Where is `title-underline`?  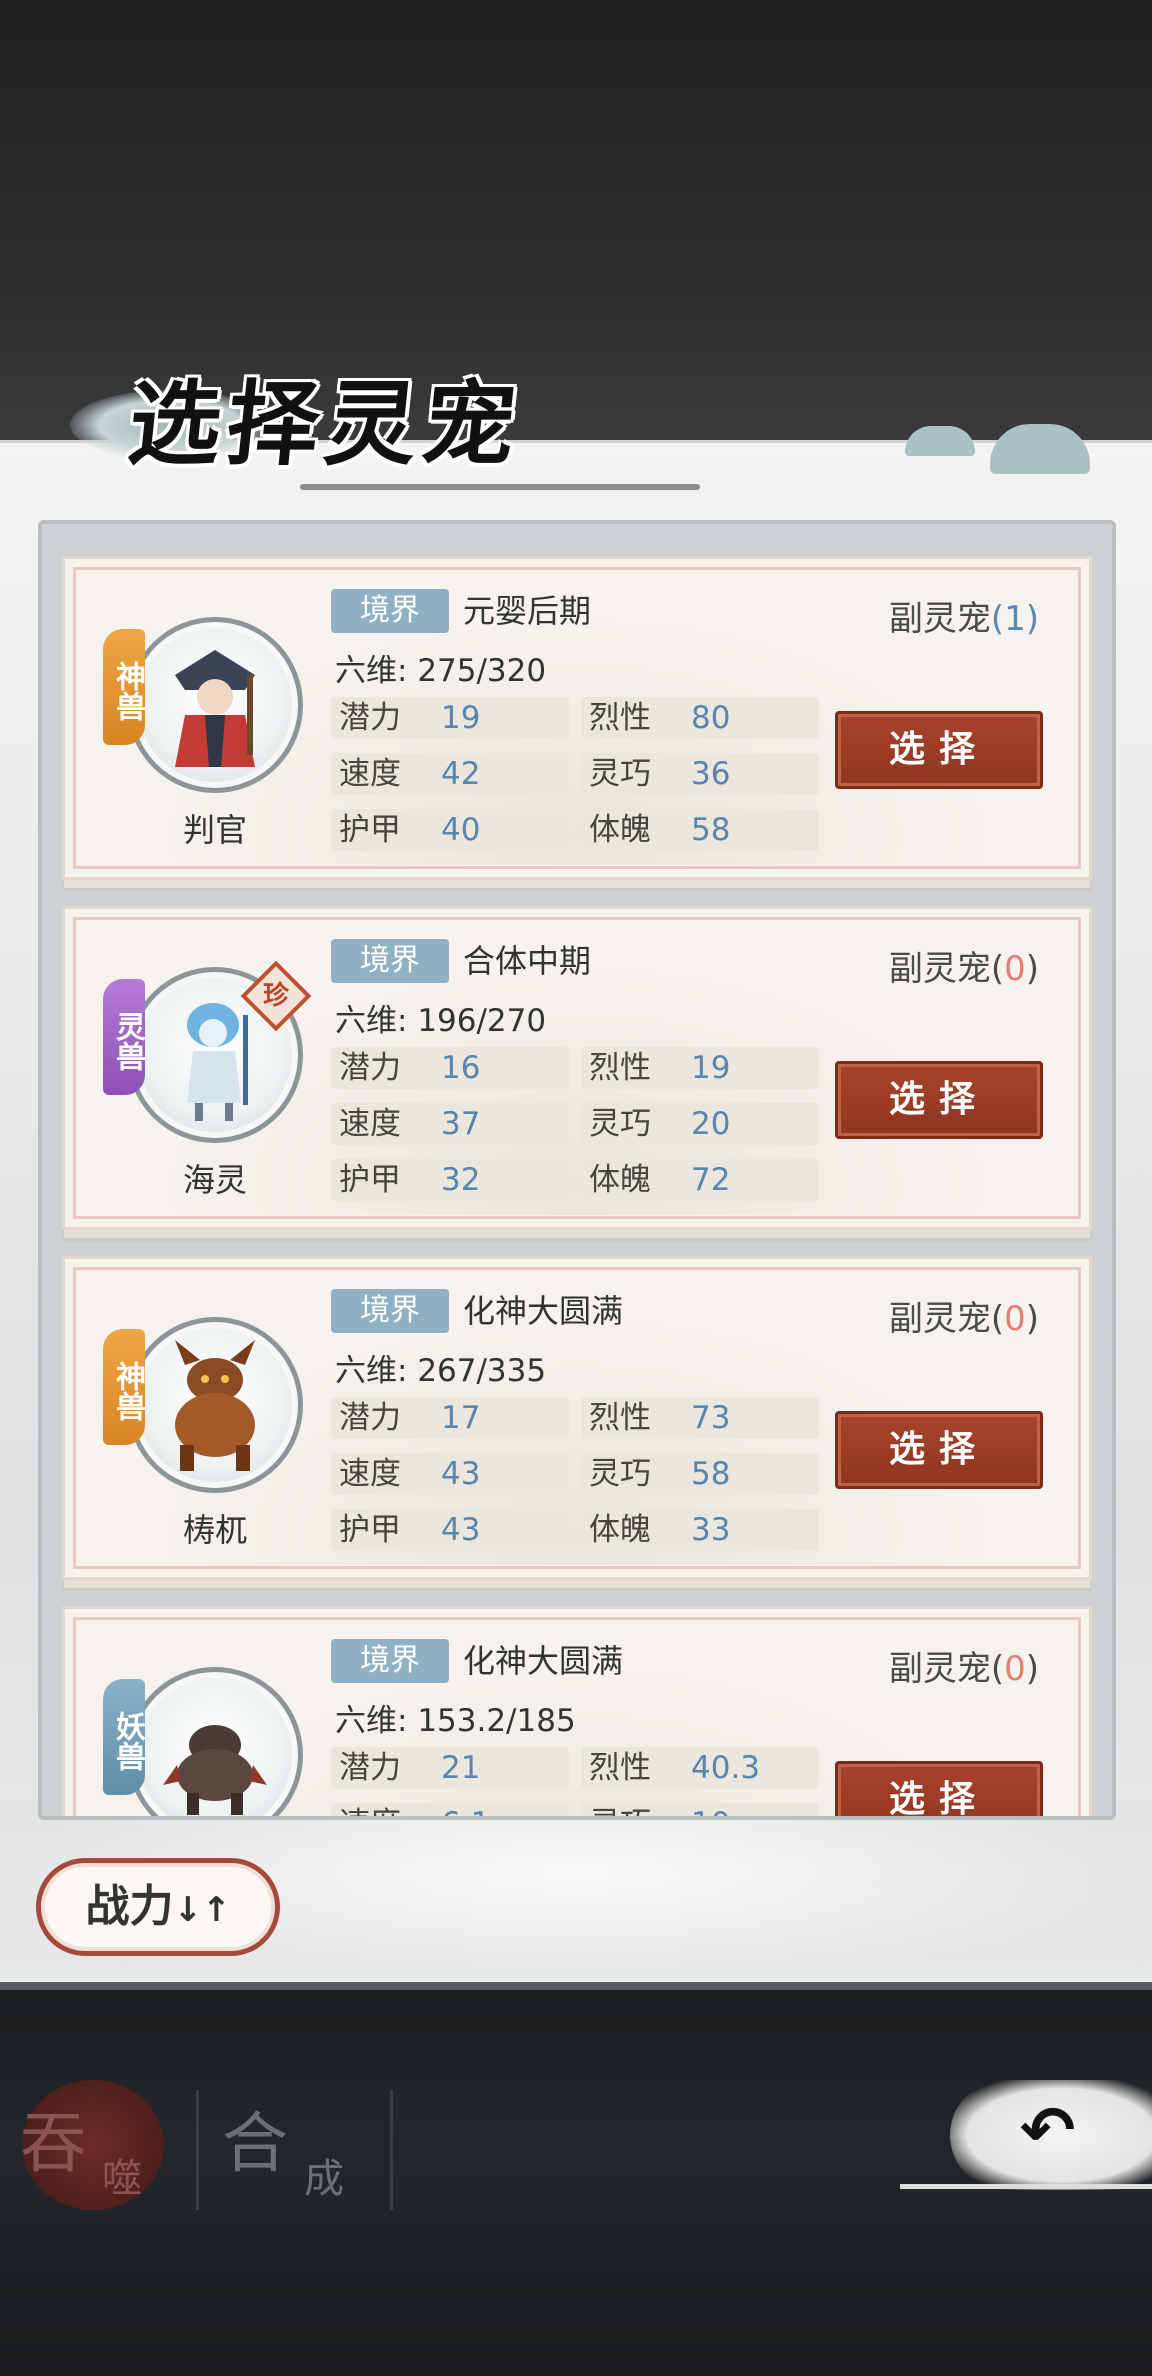
title-underline is located at coordinates (500, 487).